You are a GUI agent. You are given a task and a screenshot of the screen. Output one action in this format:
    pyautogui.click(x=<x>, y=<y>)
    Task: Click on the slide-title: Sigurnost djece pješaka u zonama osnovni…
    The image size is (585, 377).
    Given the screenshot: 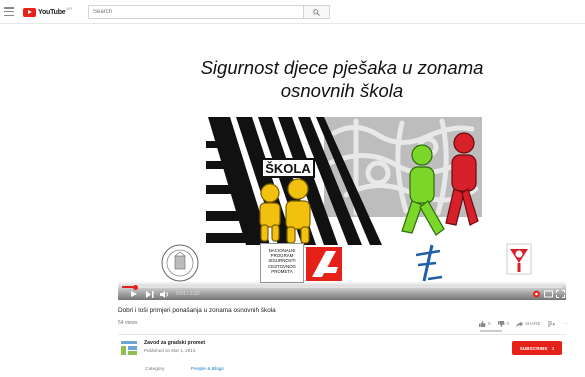 What is the action you would take?
    pyautogui.click(x=342, y=79)
    